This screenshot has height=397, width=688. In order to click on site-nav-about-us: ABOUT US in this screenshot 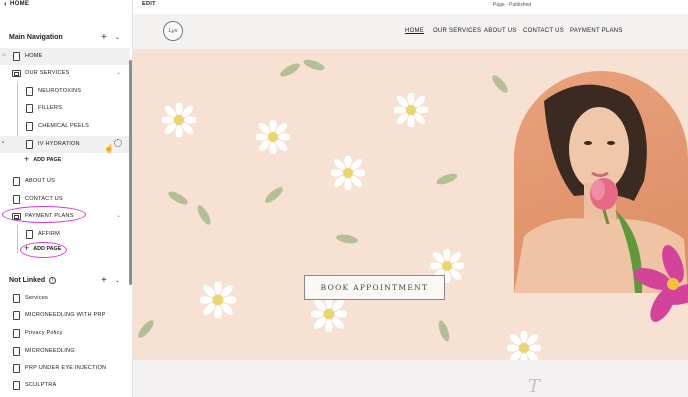, I will do `click(500, 31)`.